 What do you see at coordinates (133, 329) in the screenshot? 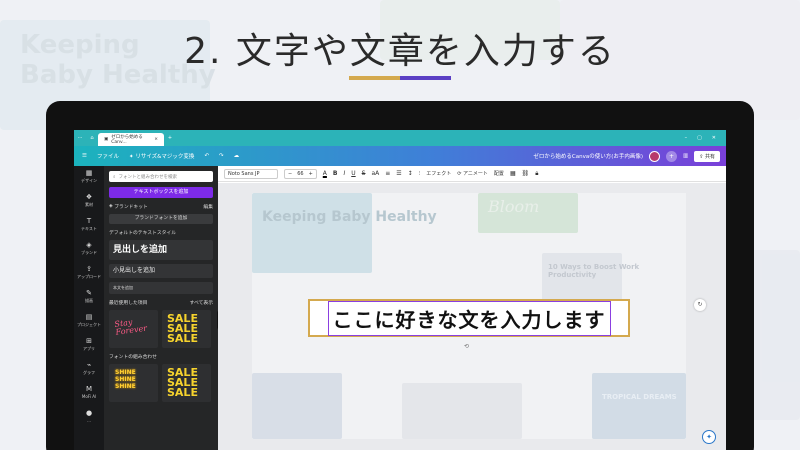
I see `font-combo-card: Stay Forever` at bounding box center [133, 329].